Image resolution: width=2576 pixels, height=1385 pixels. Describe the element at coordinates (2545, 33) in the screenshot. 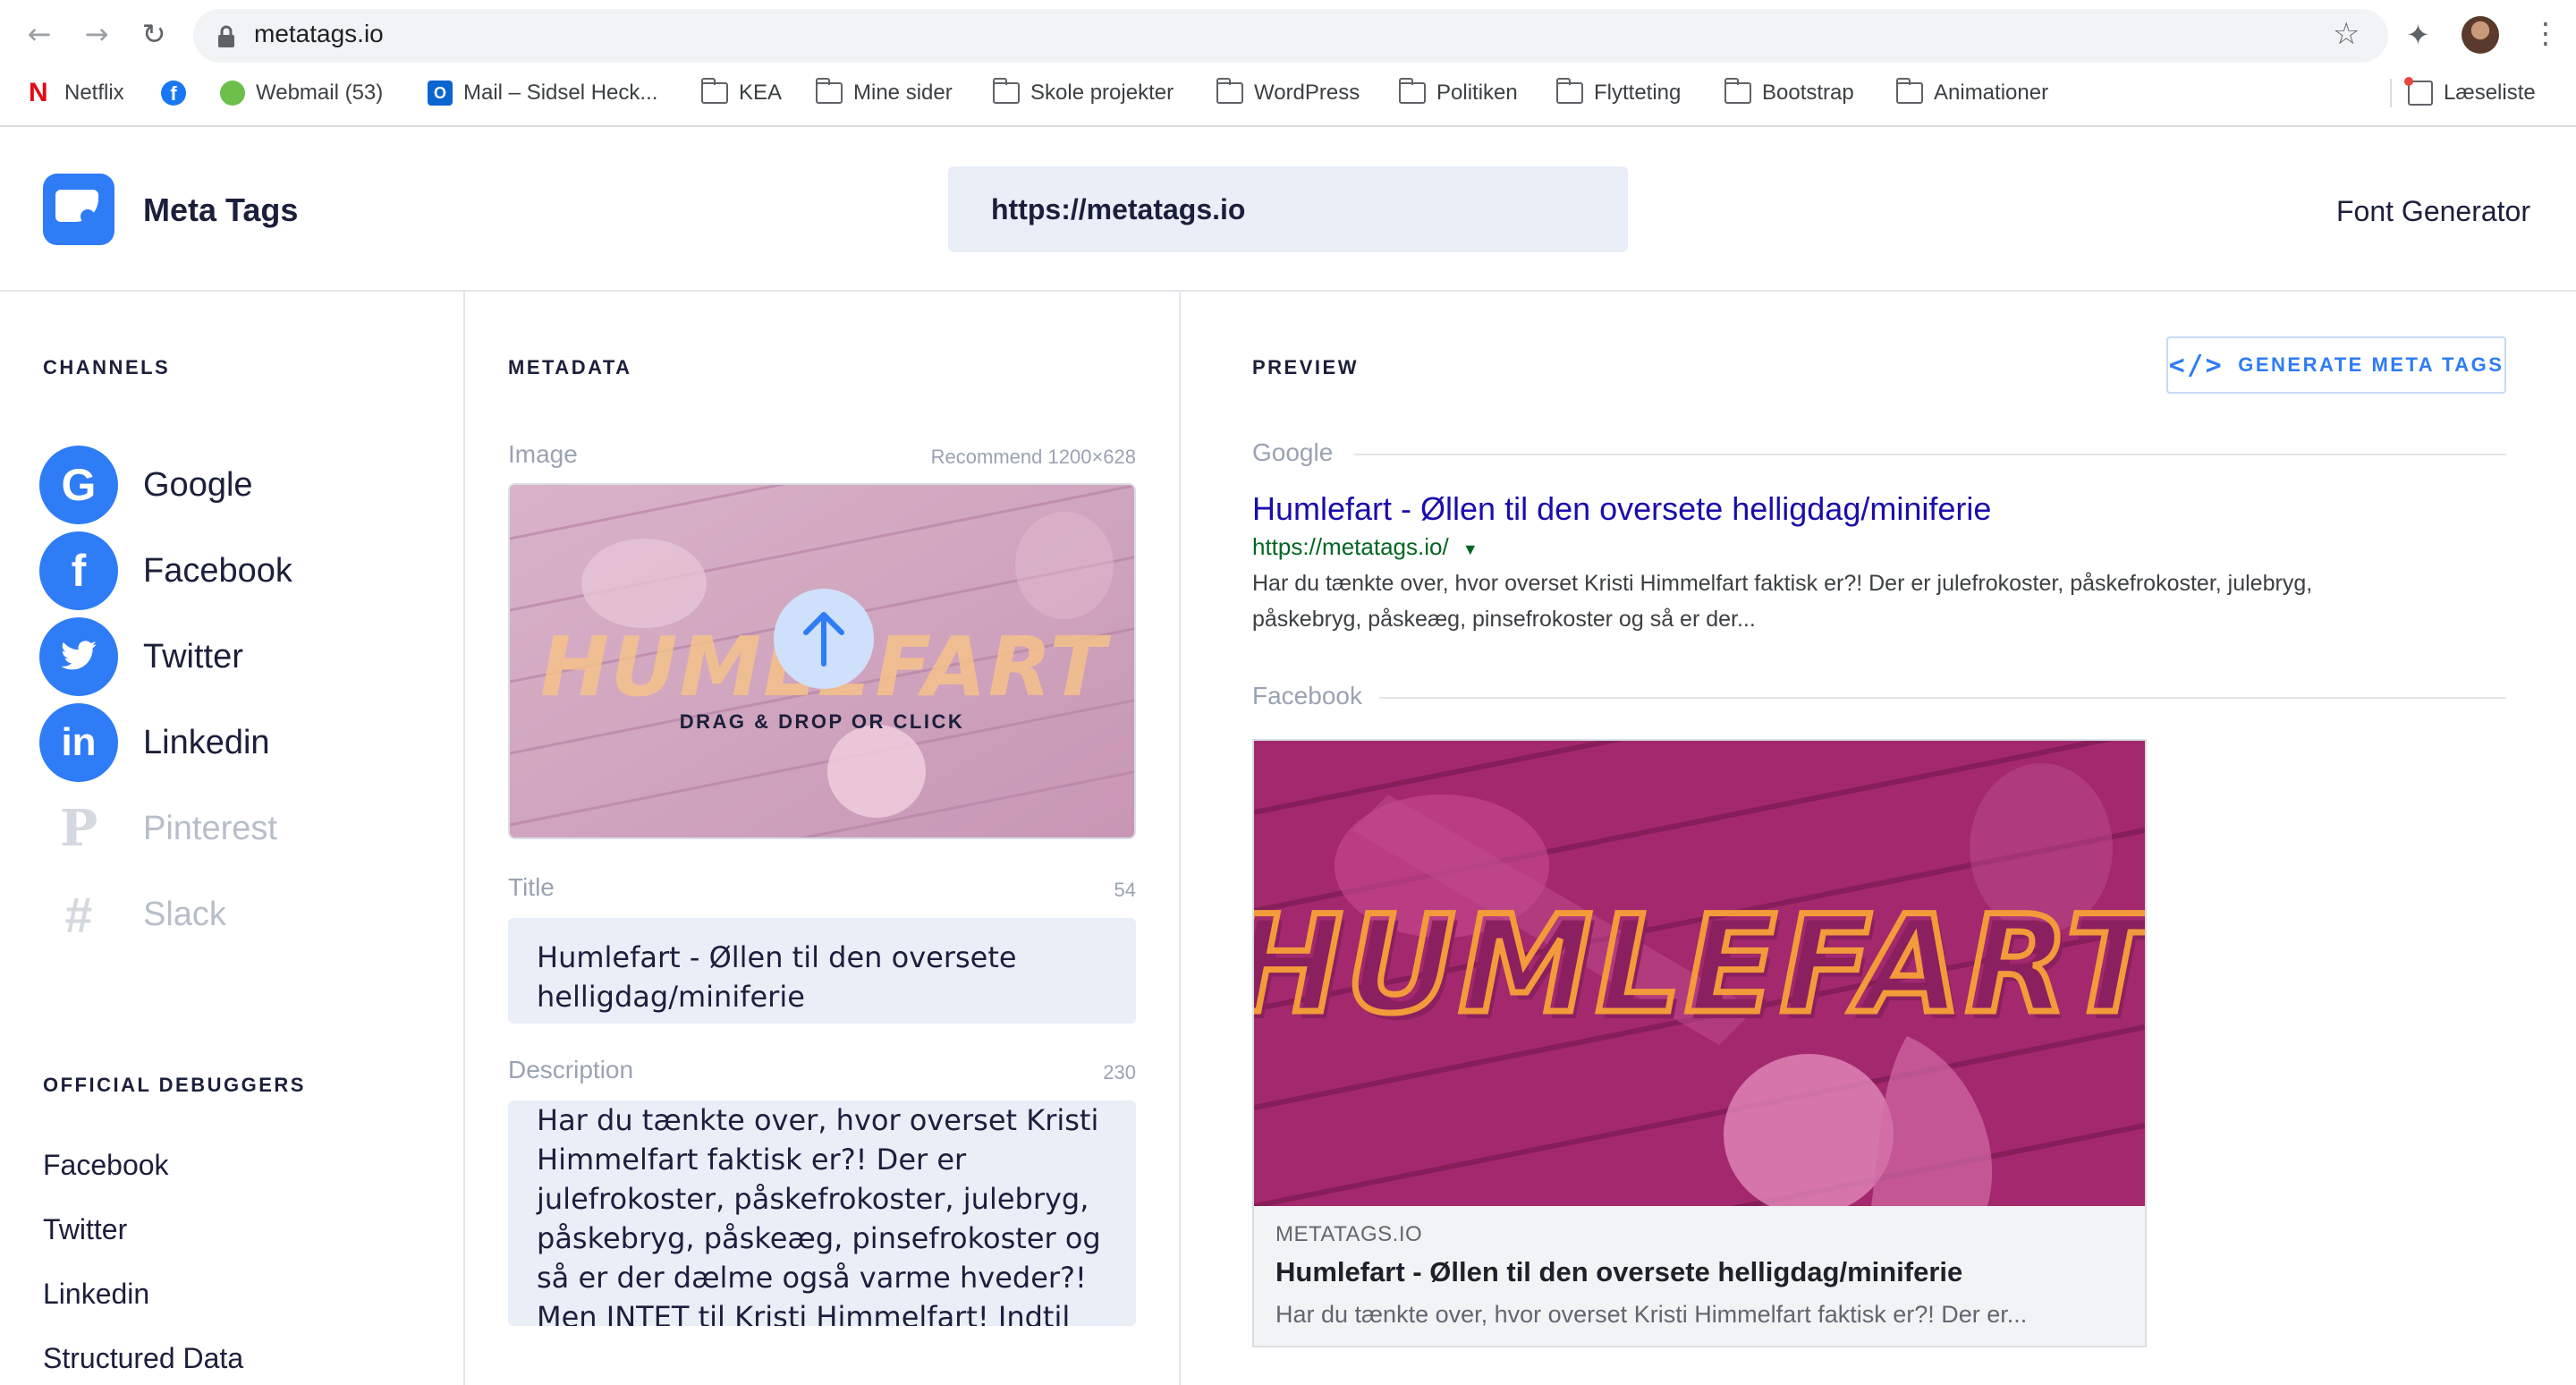

I see `menu-kebab-icon: ⋮` at that location.